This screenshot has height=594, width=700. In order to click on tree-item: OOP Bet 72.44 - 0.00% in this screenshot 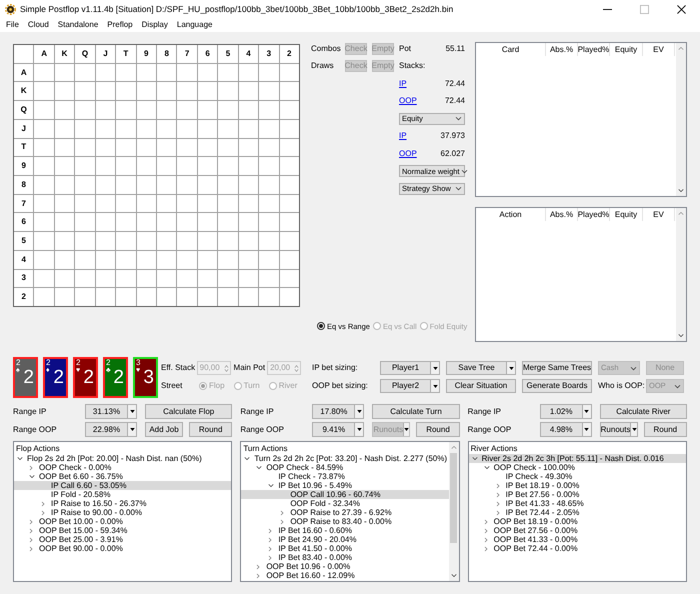, I will do `click(577, 548)`.